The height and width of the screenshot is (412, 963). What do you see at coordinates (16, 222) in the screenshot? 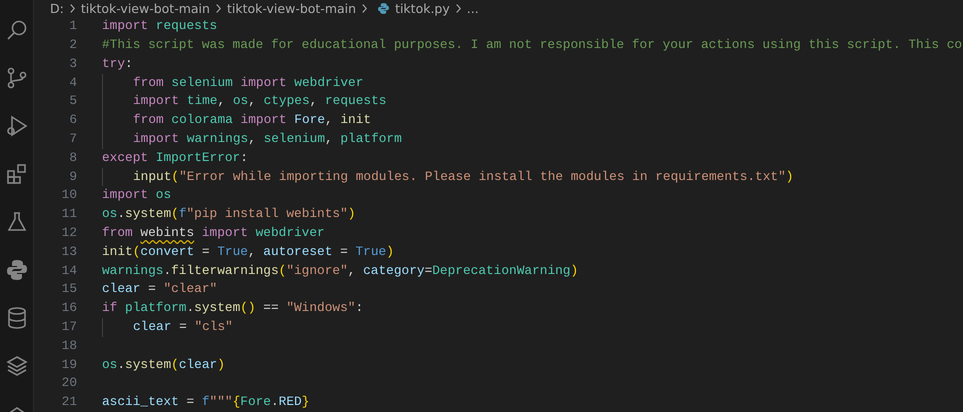
I see `flask-icon` at bounding box center [16, 222].